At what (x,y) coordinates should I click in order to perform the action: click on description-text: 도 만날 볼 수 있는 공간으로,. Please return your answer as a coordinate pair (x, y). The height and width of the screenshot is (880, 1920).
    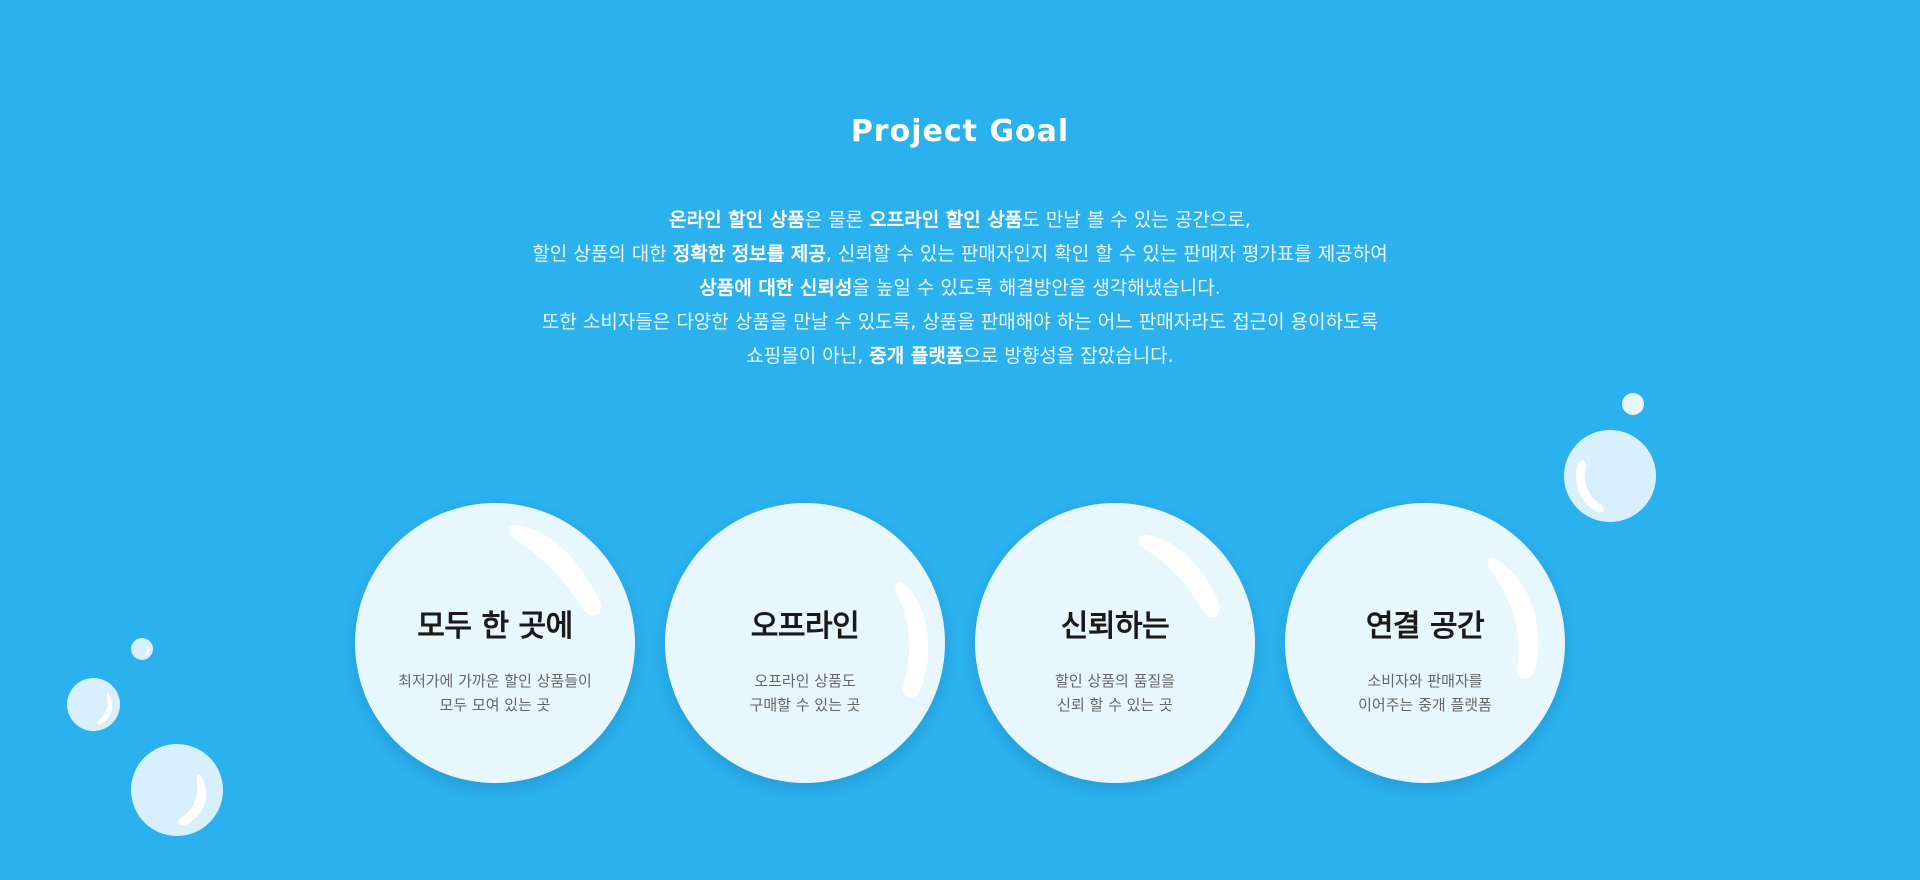
    Looking at the image, I should click on (1136, 220).